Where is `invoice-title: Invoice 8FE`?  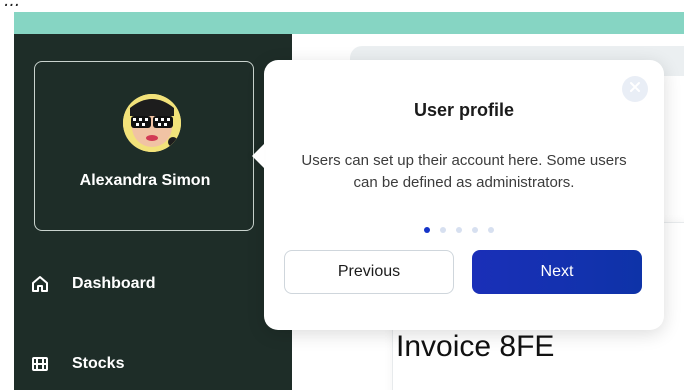 invoice-title: Invoice 8FE is located at coordinates (475, 346).